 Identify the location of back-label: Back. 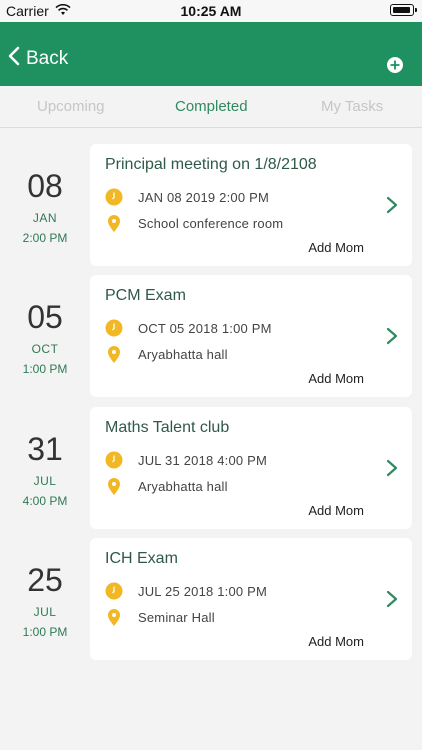
(47, 58).